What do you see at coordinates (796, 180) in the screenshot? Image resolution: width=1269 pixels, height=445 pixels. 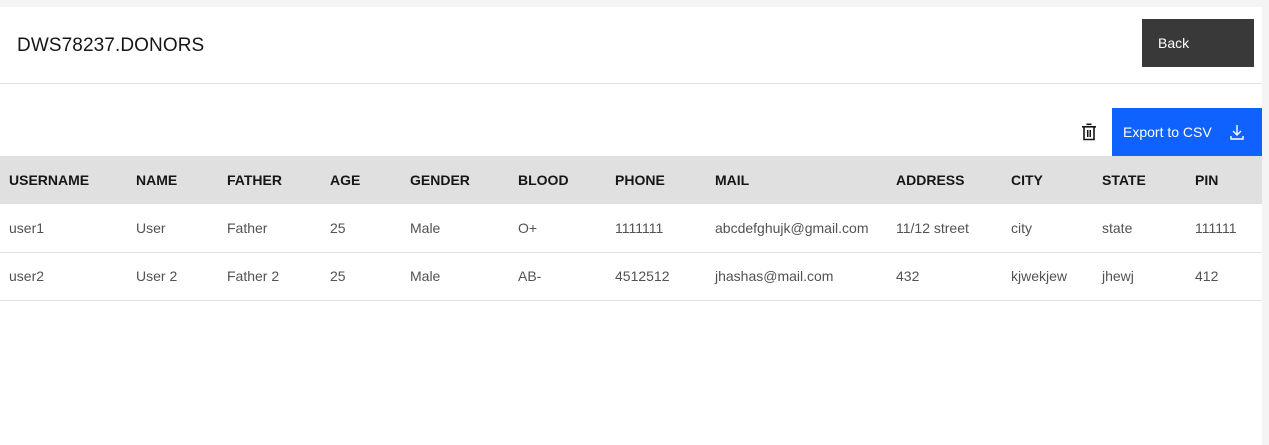 I see `column-header-mail: MAIL` at bounding box center [796, 180].